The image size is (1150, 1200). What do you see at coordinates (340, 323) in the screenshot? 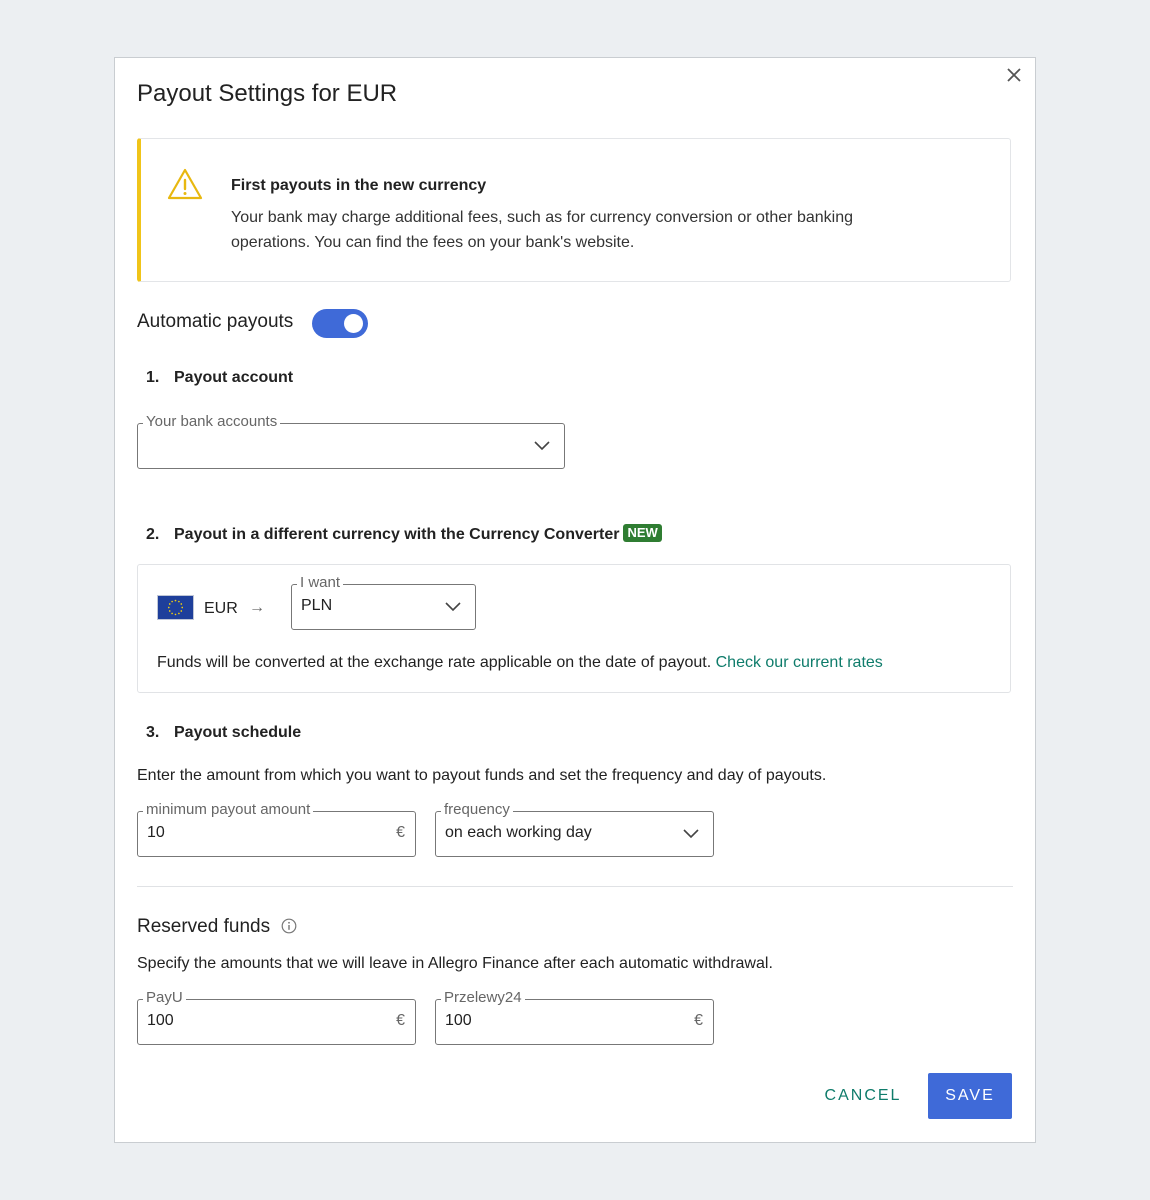
I see `automatic-payouts-toggle` at bounding box center [340, 323].